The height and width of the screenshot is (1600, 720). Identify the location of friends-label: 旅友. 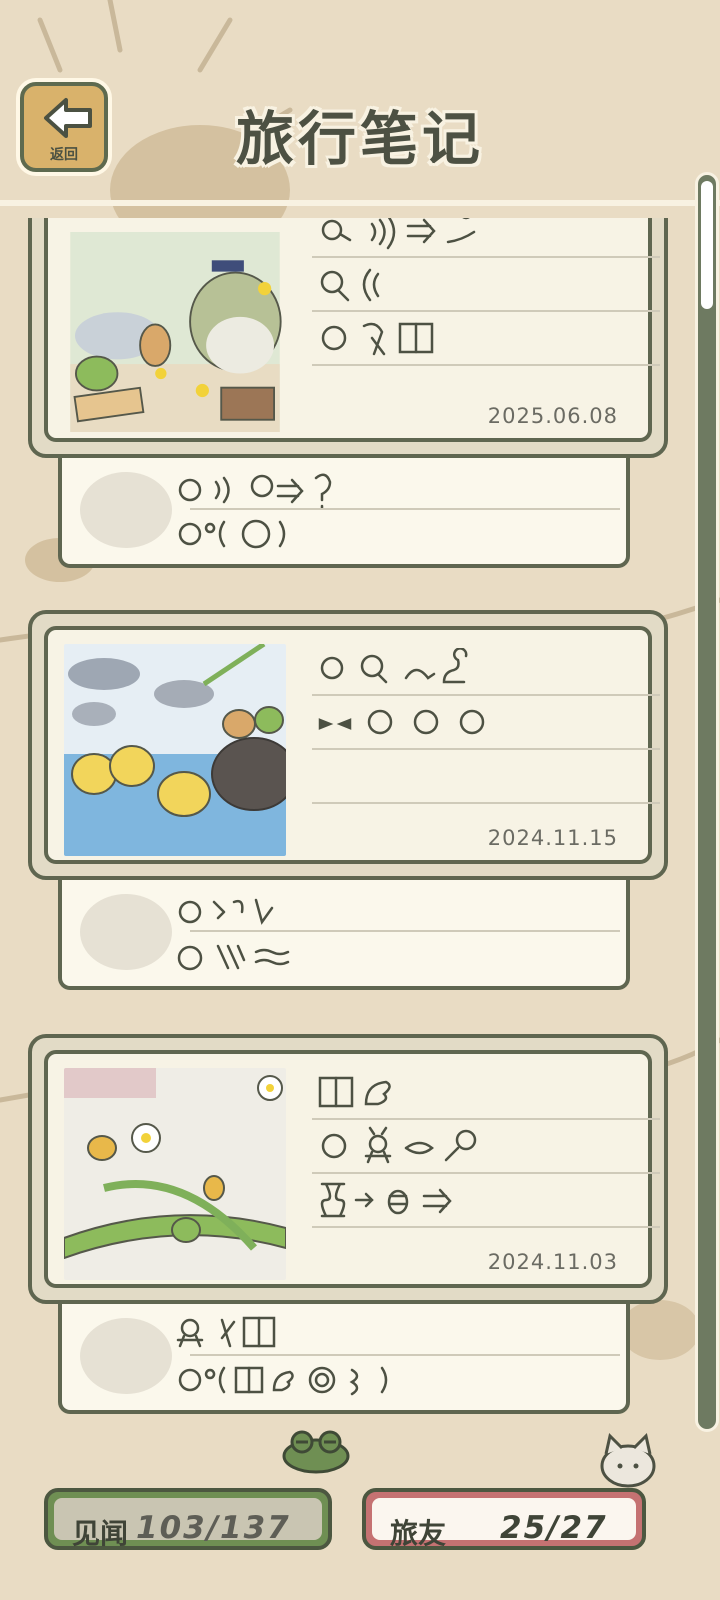
(418, 1533).